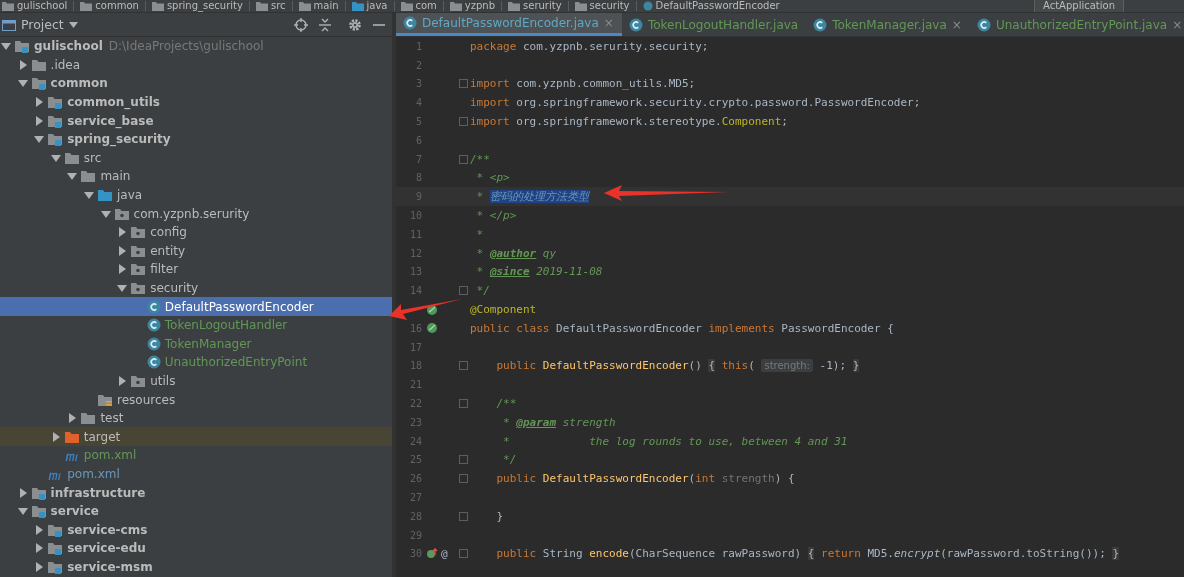 The width and height of the screenshot is (1184, 577). What do you see at coordinates (163, 381) in the screenshot?
I see `tree-item: utils` at bounding box center [163, 381].